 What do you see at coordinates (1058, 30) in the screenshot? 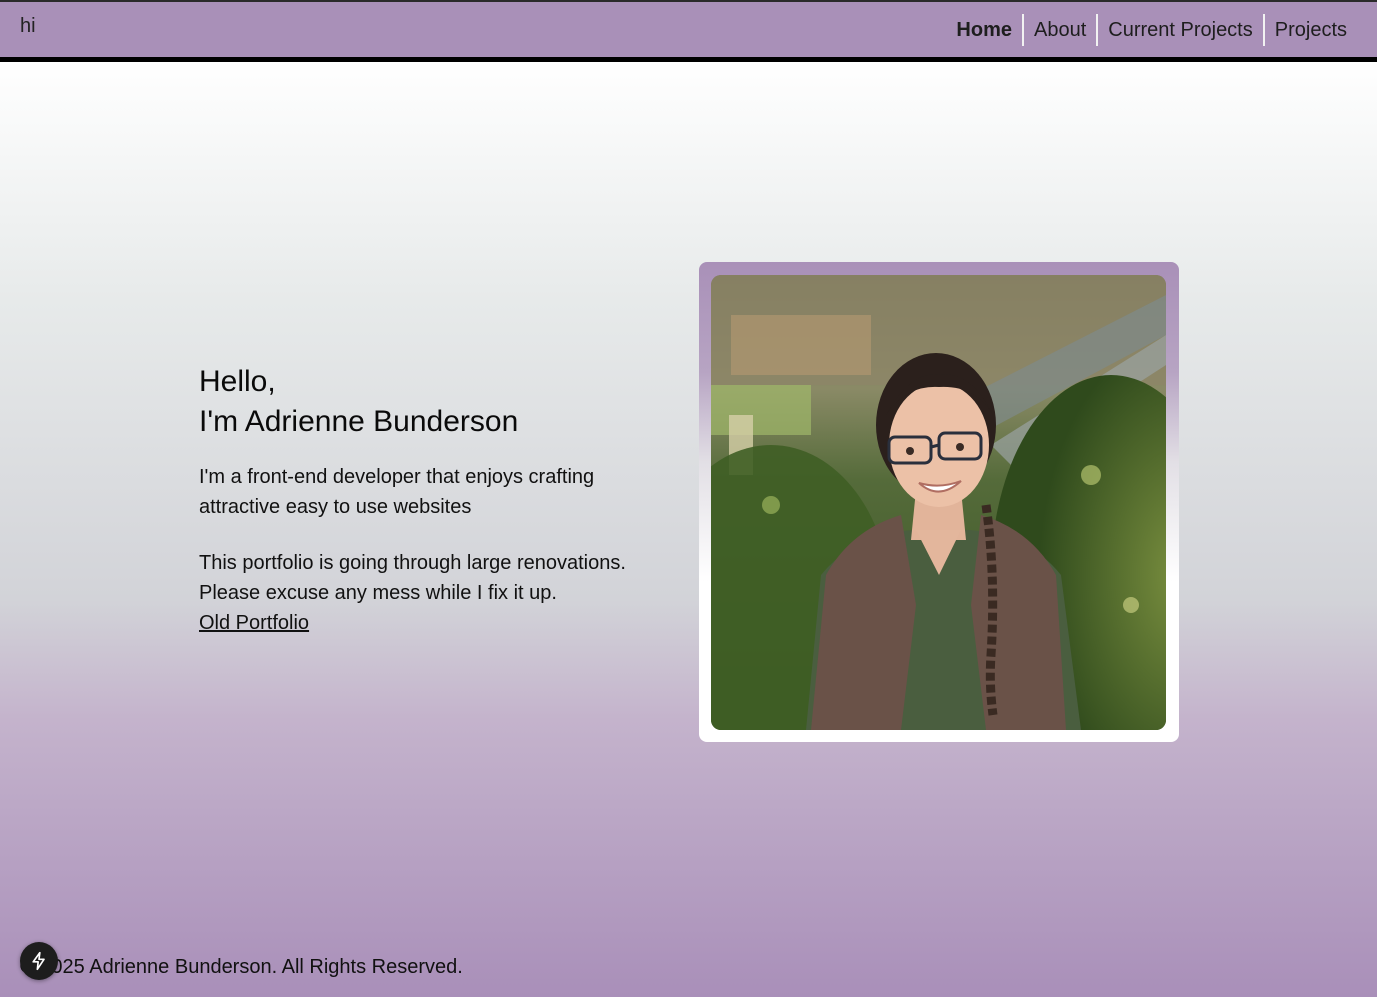
I see `nav-about: About` at bounding box center [1058, 30].